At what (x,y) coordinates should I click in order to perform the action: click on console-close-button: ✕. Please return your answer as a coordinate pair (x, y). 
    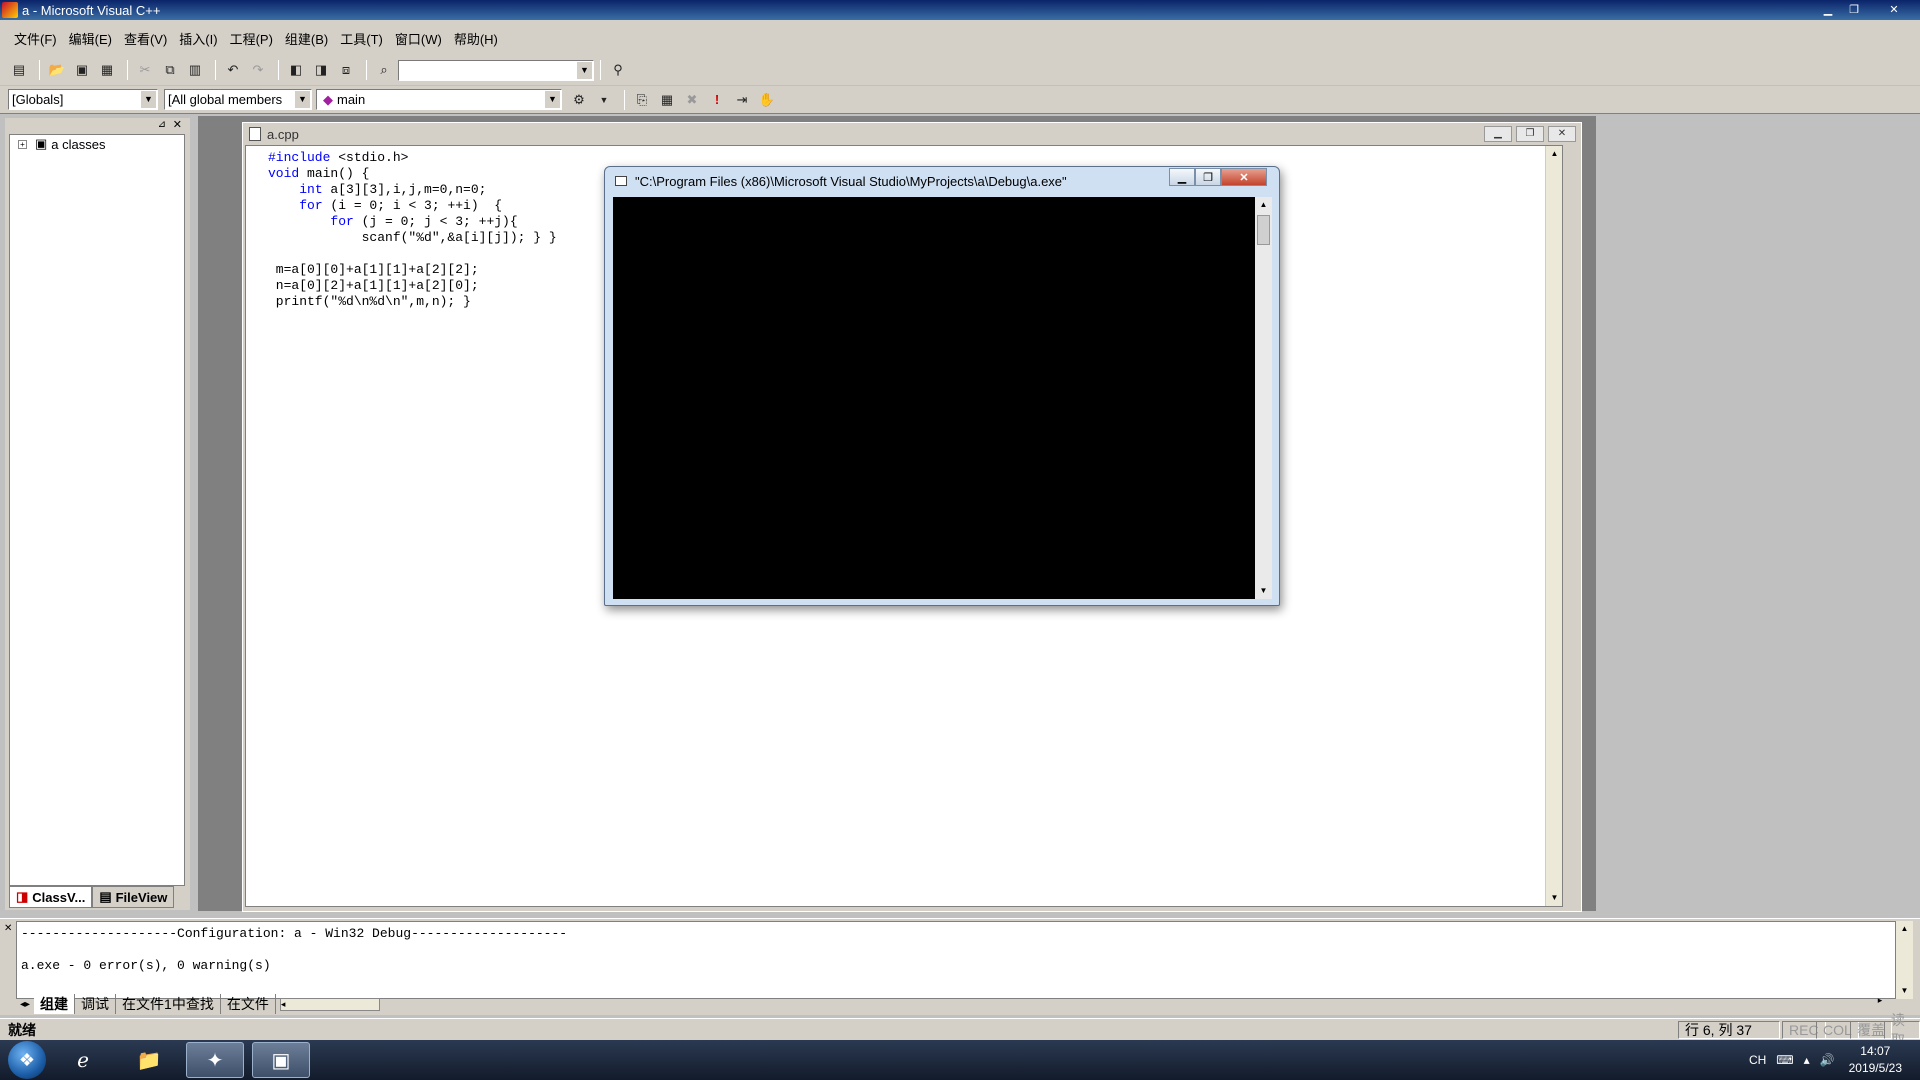
    Looking at the image, I should click on (1244, 177).